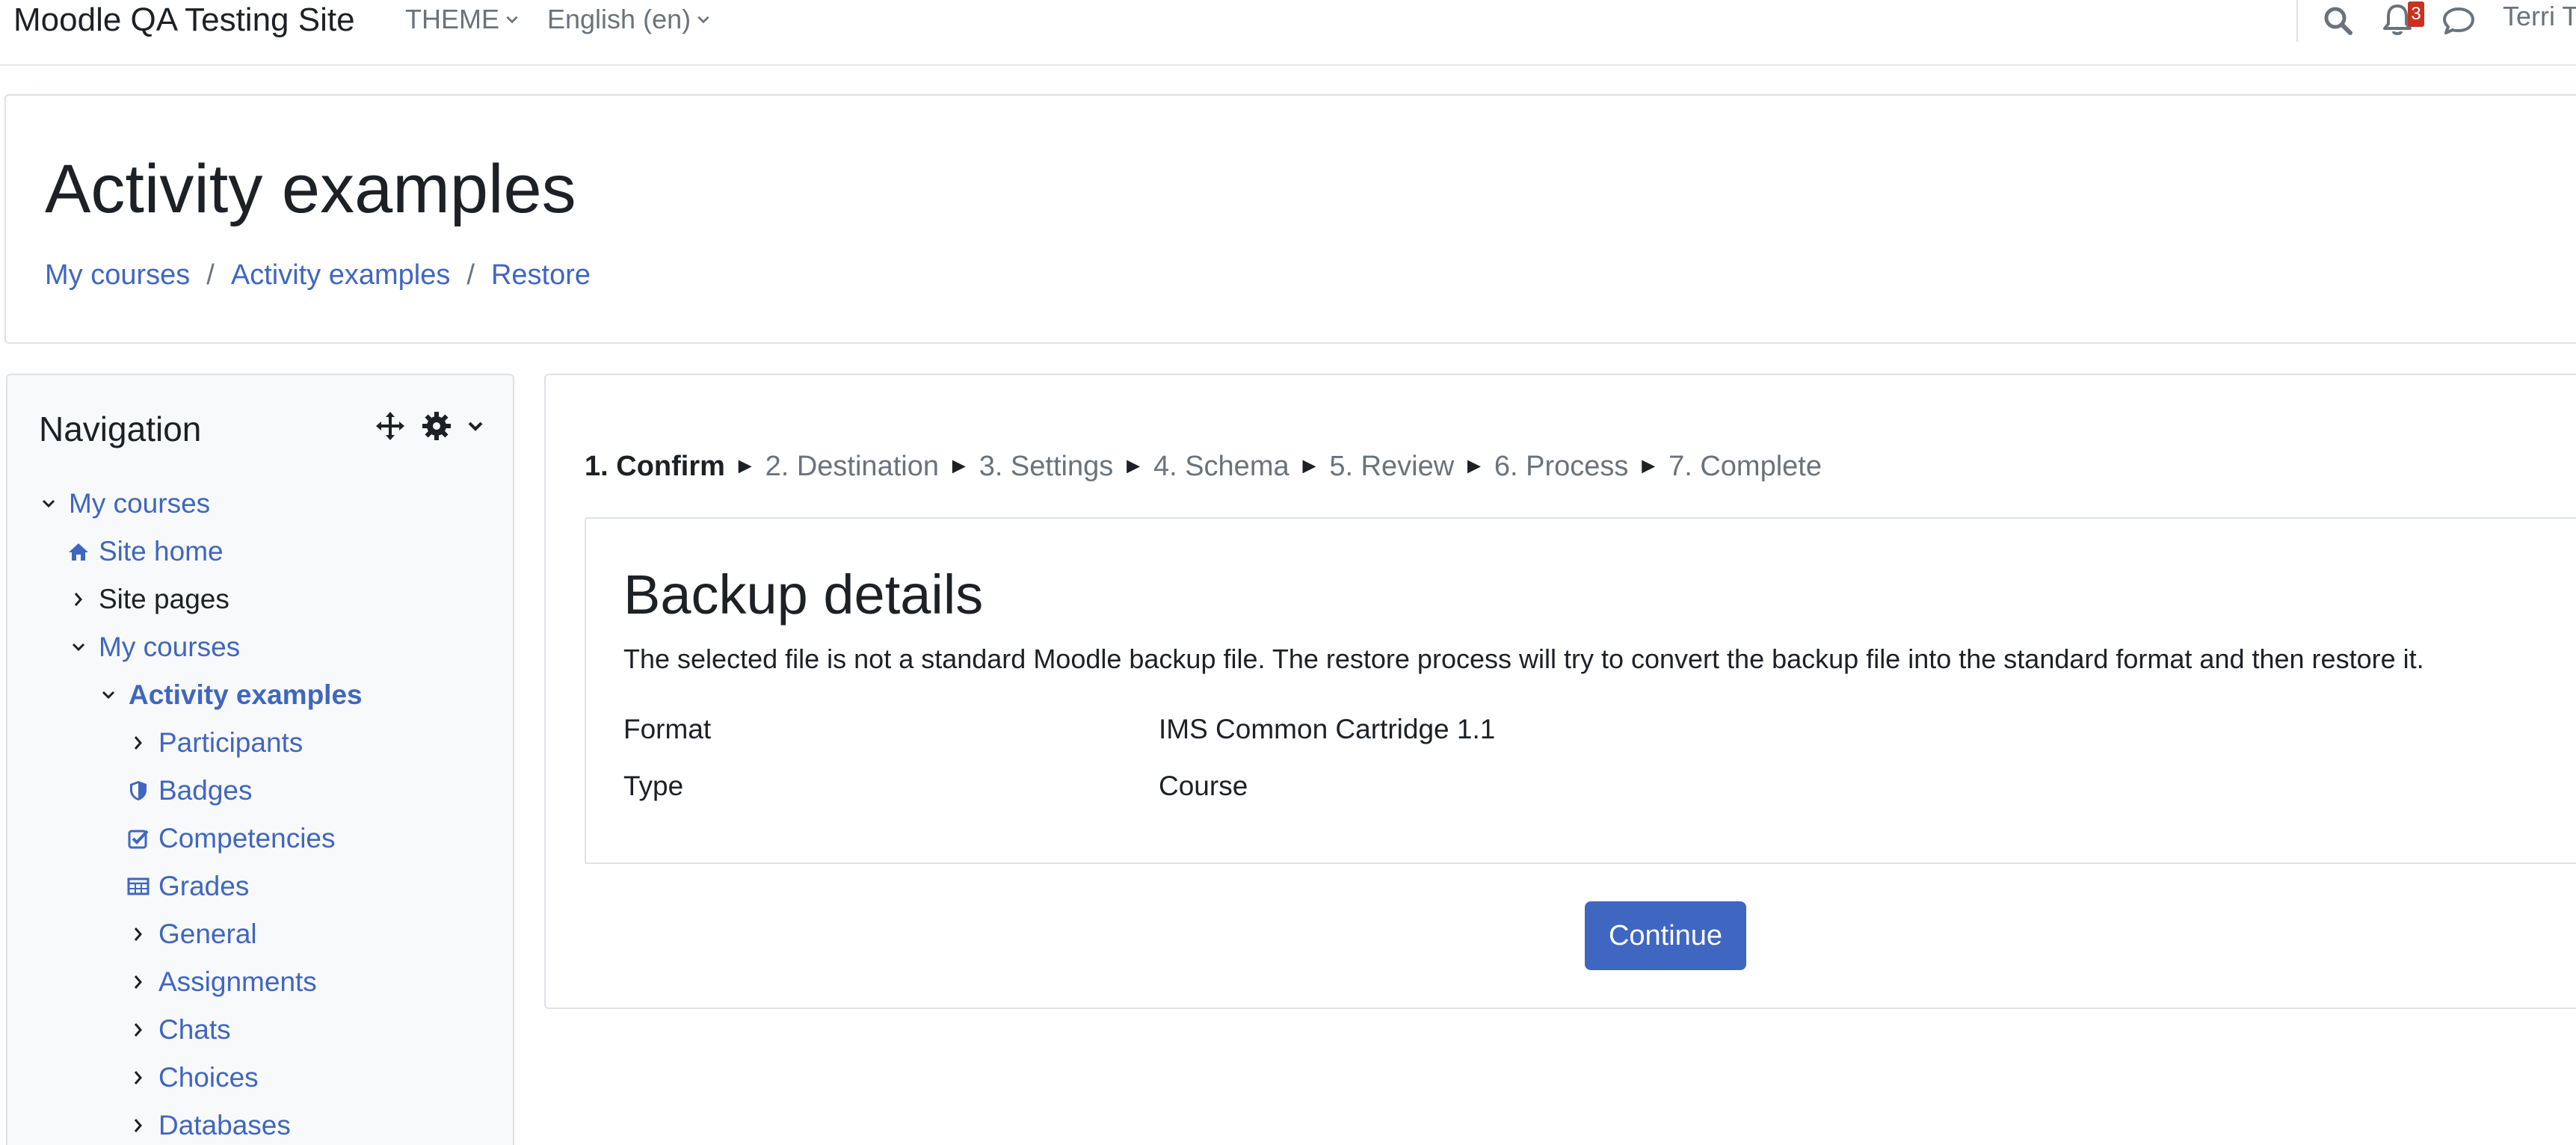  Describe the element at coordinates (184, 20) in the screenshot. I see `site-name-link: Moodle QA Testing Site` at that location.